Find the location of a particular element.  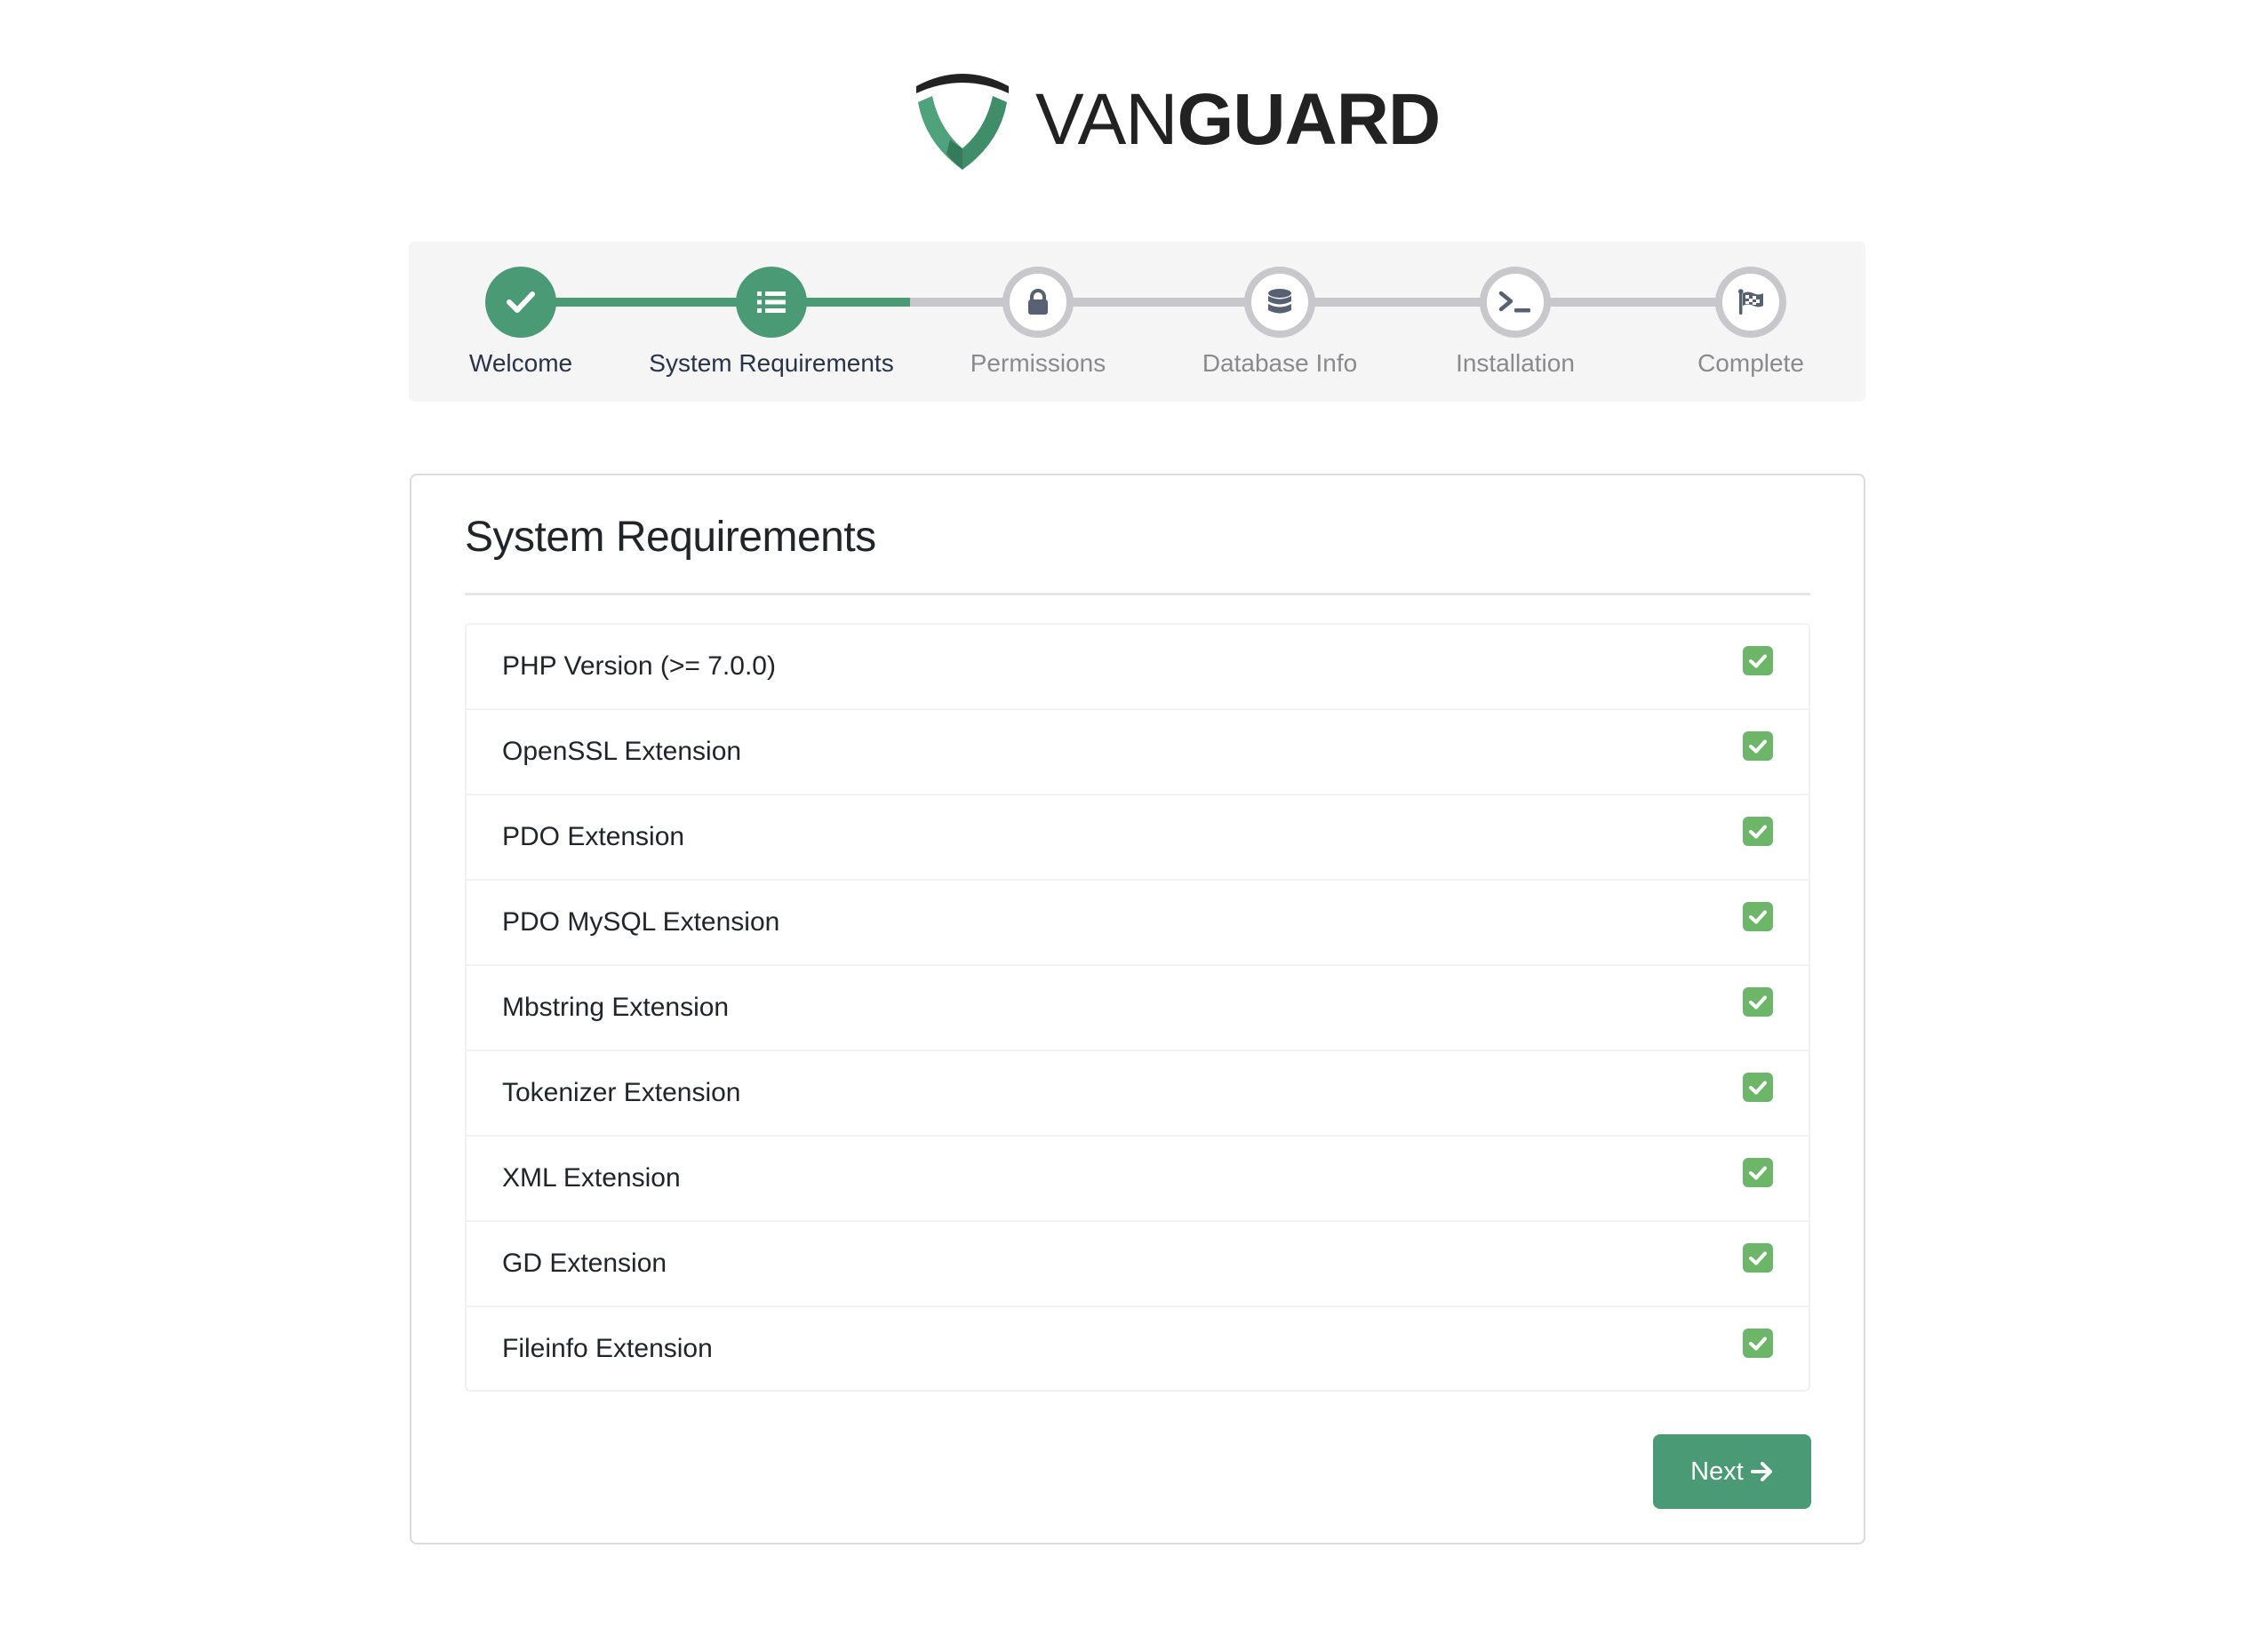

step-installation-circle is located at coordinates (1515, 303).